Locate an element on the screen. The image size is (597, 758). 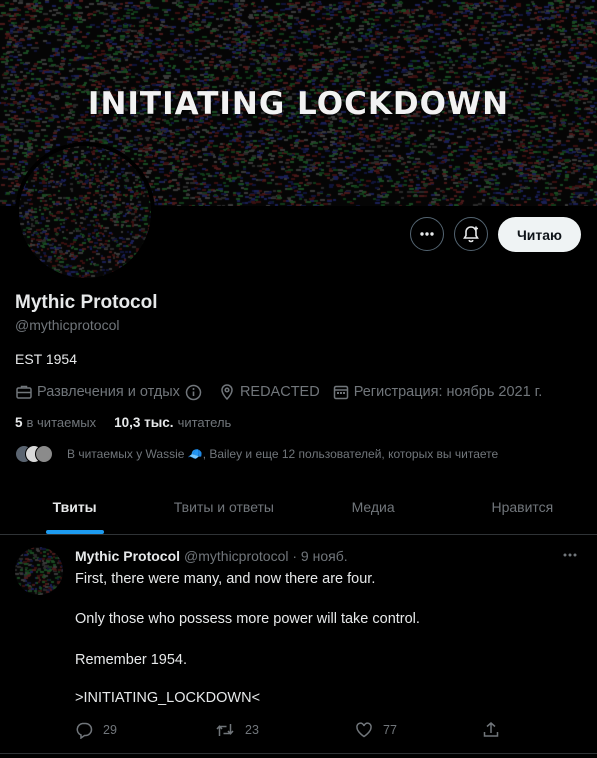
profile-name: Mythic Protocol is located at coordinates (86, 302).